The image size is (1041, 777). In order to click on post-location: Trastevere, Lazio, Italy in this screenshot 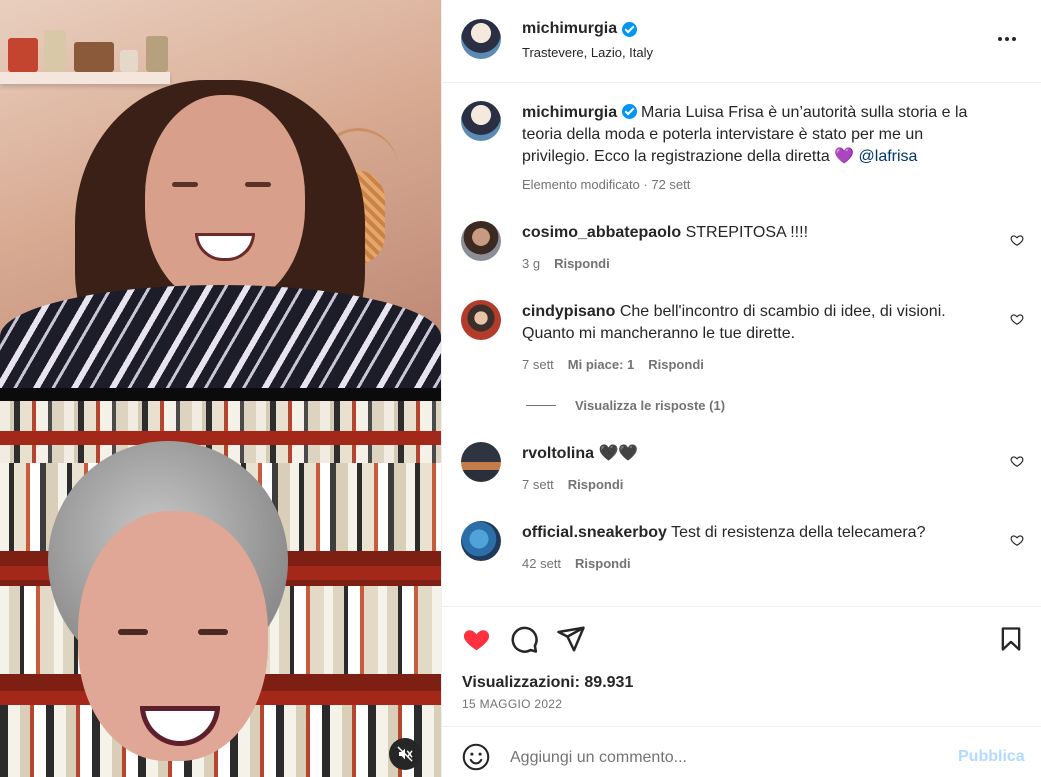, I will do `click(587, 52)`.